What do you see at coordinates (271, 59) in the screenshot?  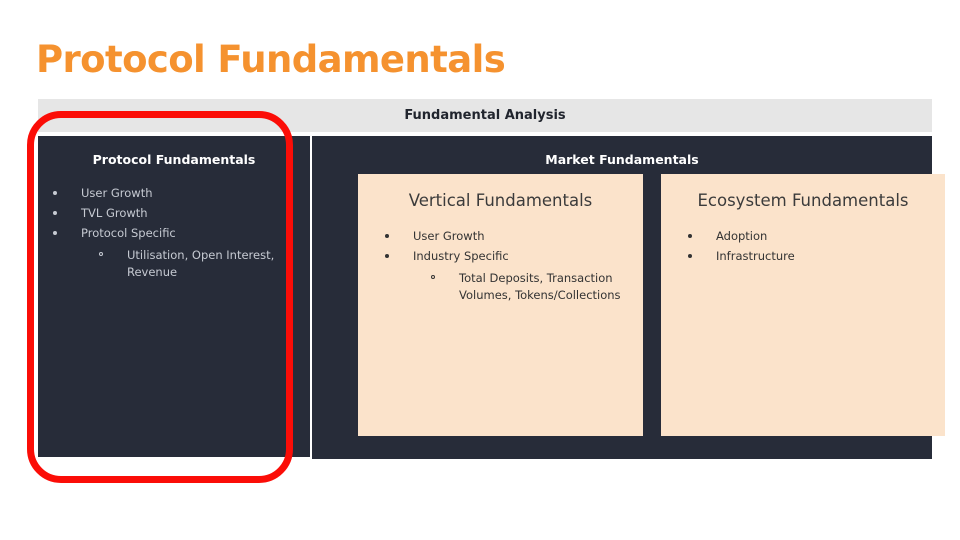 I see `page-title: Protocol Fundamentals` at bounding box center [271, 59].